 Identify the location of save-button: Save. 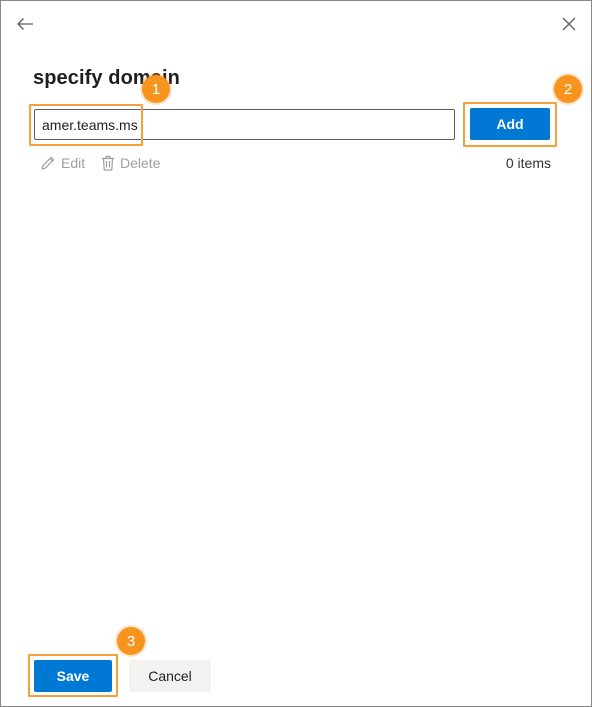
(73, 676).